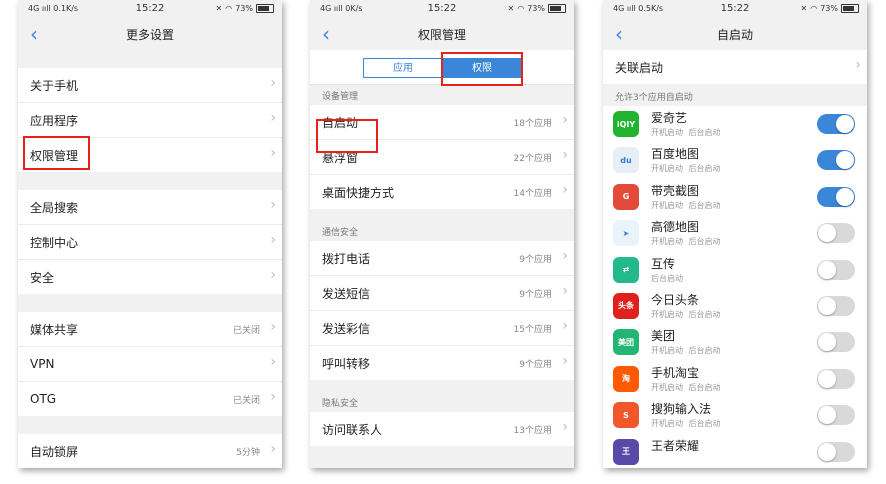 The image size is (886, 484). What do you see at coordinates (735, 450) in the screenshot?
I see `app-row: 王王者荣耀` at bounding box center [735, 450].